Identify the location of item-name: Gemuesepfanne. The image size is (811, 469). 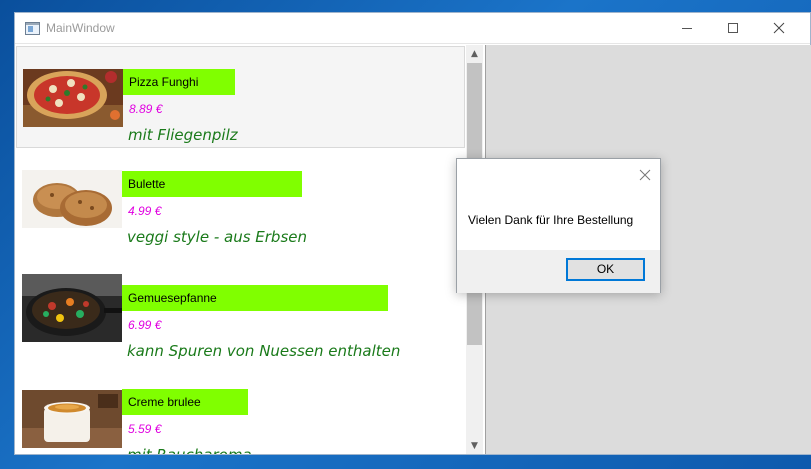
(255, 298).